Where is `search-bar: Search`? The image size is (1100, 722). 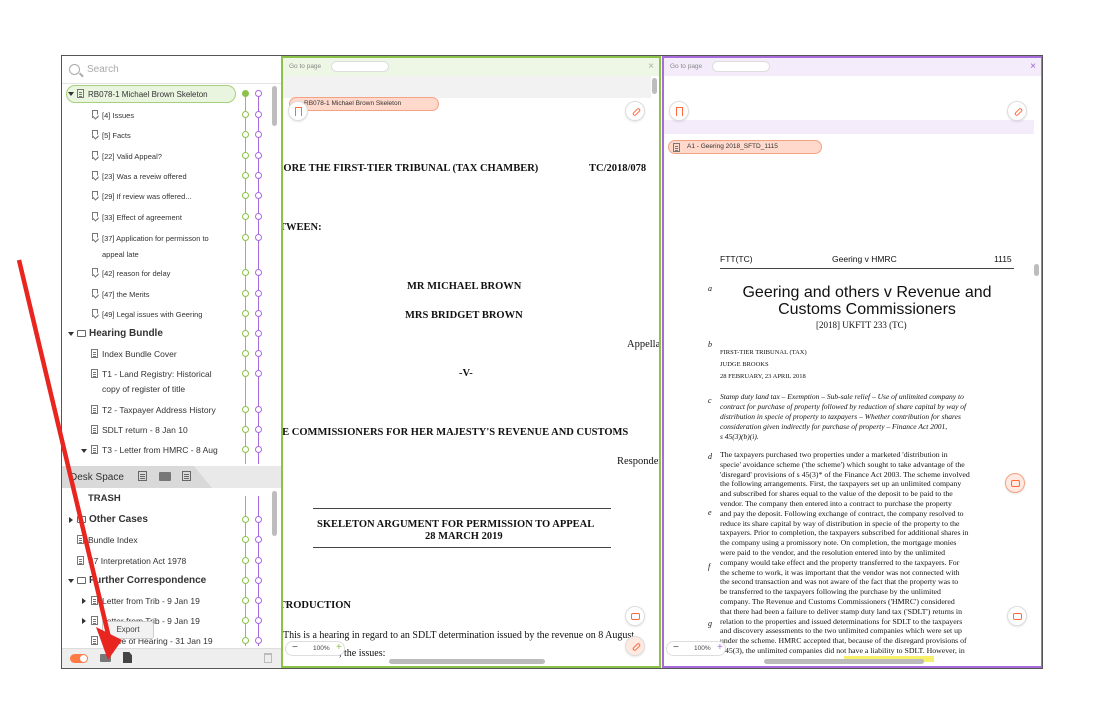
search-bar: Search is located at coordinates (171, 70).